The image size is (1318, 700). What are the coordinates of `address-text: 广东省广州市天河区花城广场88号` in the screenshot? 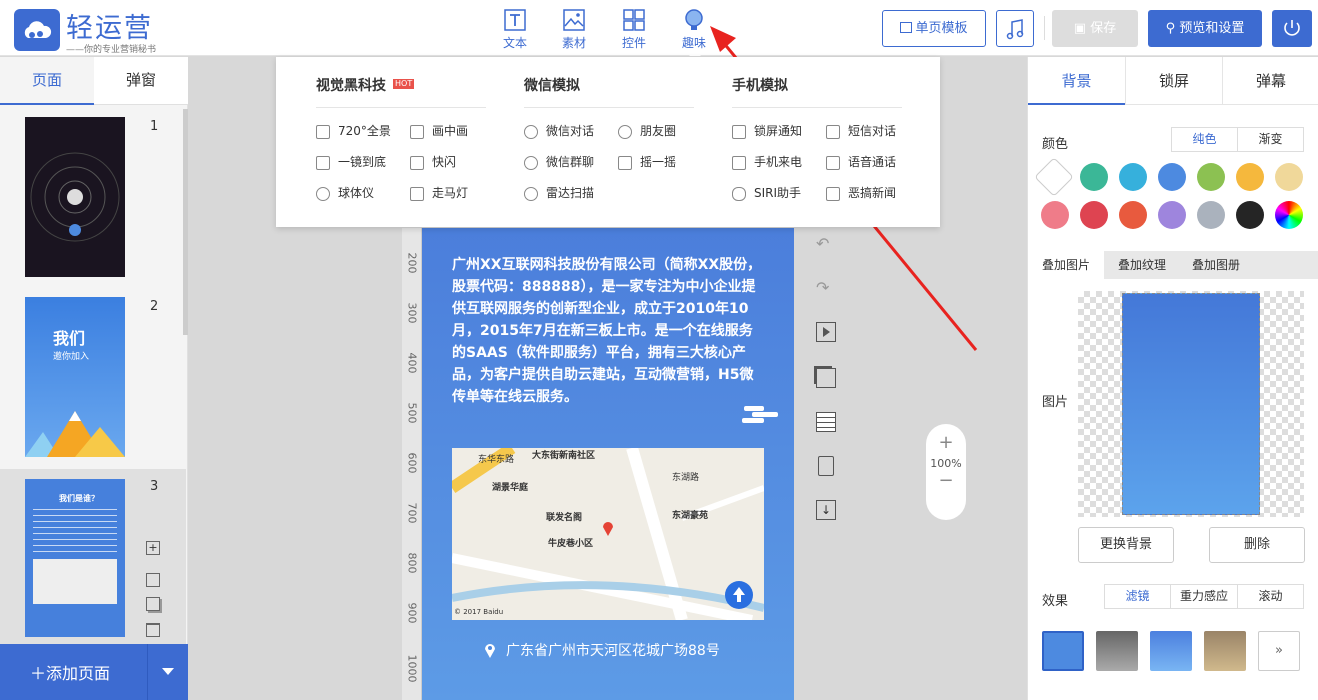 It's located at (613, 650).